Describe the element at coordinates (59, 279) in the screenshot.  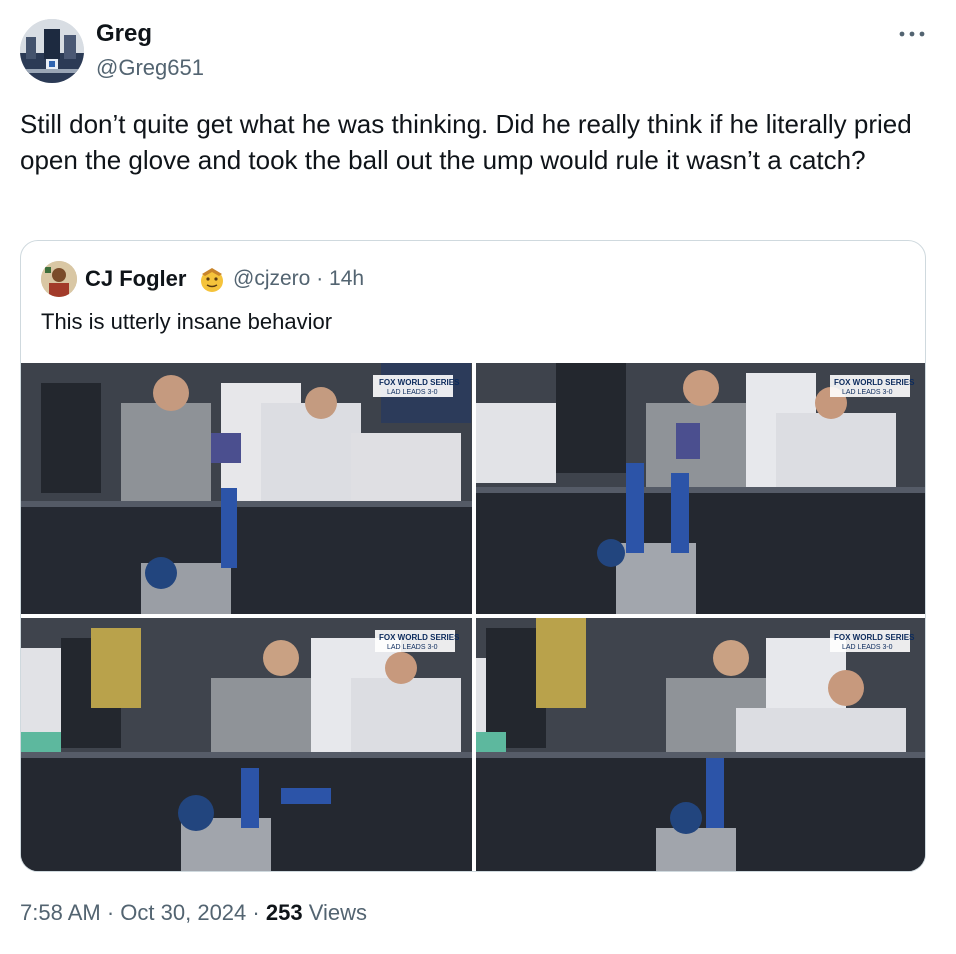
I see `quote-author-avatar` at that location.